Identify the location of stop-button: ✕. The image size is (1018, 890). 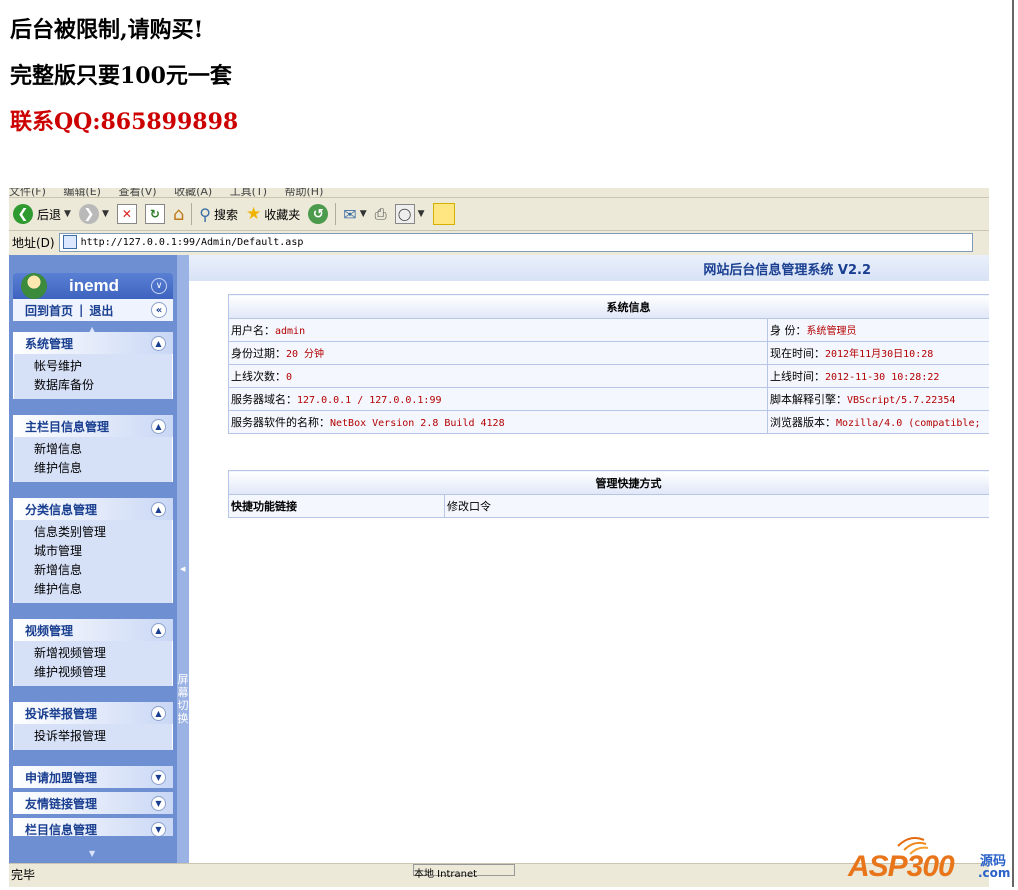
(126, 214).